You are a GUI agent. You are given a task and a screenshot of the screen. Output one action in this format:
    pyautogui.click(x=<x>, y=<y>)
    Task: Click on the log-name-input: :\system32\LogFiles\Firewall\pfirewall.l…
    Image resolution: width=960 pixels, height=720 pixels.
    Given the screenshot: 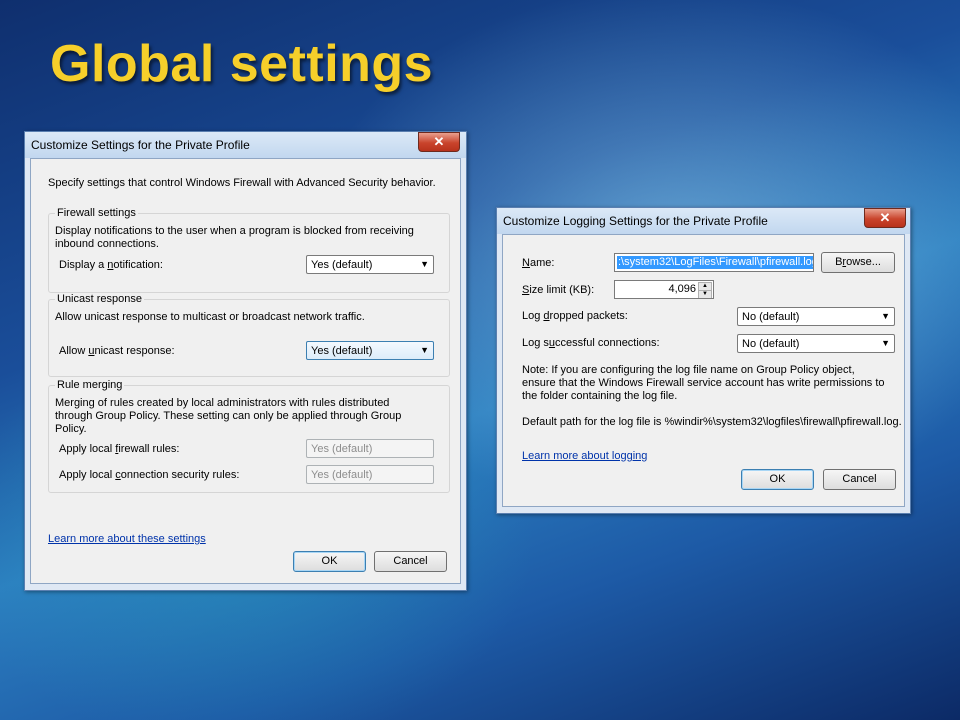 What is the action you would take?
    pyautogui.click(x=714, y=262)
    